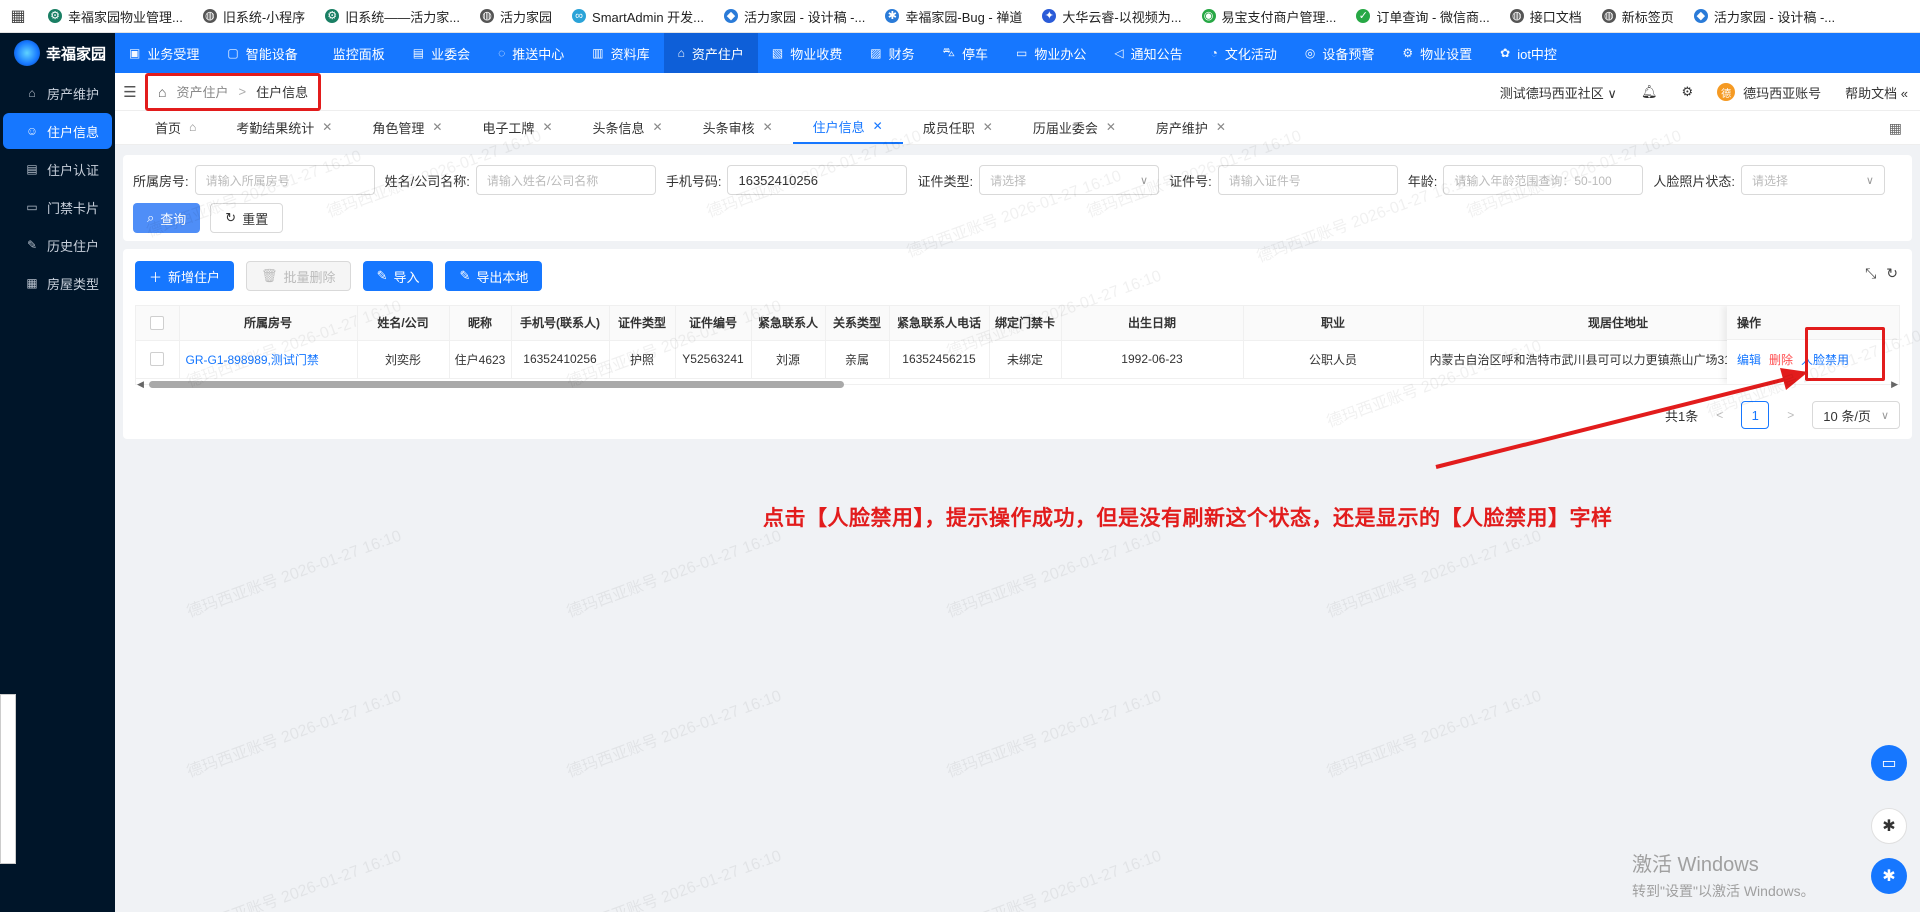 The height and width of the screenshot is (912, 1920). What do you see at coordinates (140, 384) in the screenshot?
I see `scroll-left-icon: ◀` at bounding box center [140, 384].